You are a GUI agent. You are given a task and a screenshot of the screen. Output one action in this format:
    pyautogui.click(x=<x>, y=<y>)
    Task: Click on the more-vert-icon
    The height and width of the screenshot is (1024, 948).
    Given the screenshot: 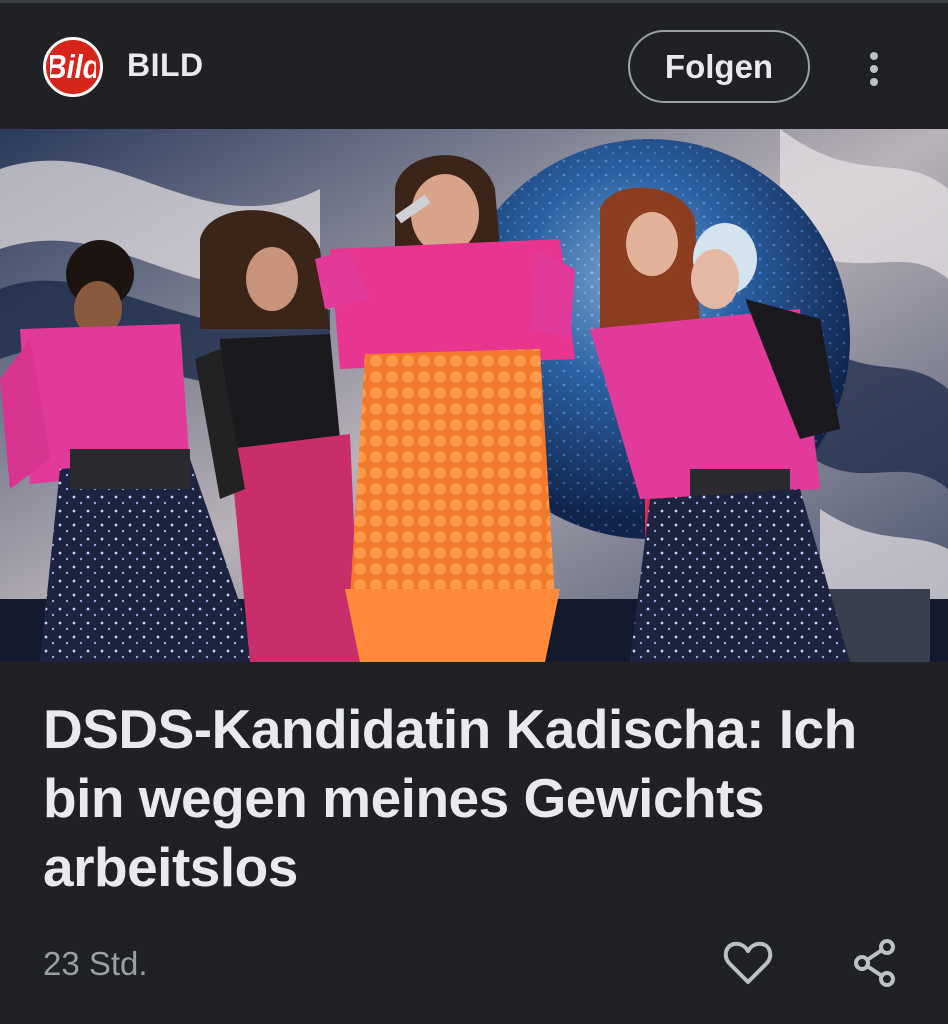 What is the action you would take?
    pyautogui.click(x=874, y=69)
    